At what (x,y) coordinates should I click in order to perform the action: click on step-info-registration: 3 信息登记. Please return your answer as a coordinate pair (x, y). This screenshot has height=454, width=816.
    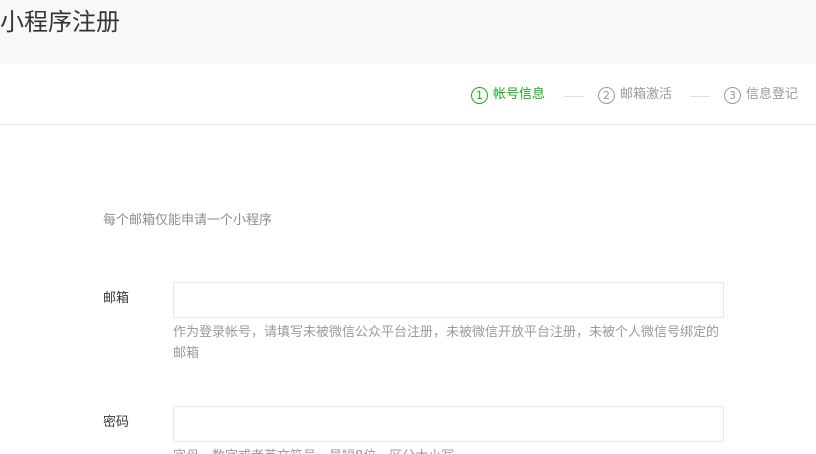
    Looking at the image, I should click on (761, 95).